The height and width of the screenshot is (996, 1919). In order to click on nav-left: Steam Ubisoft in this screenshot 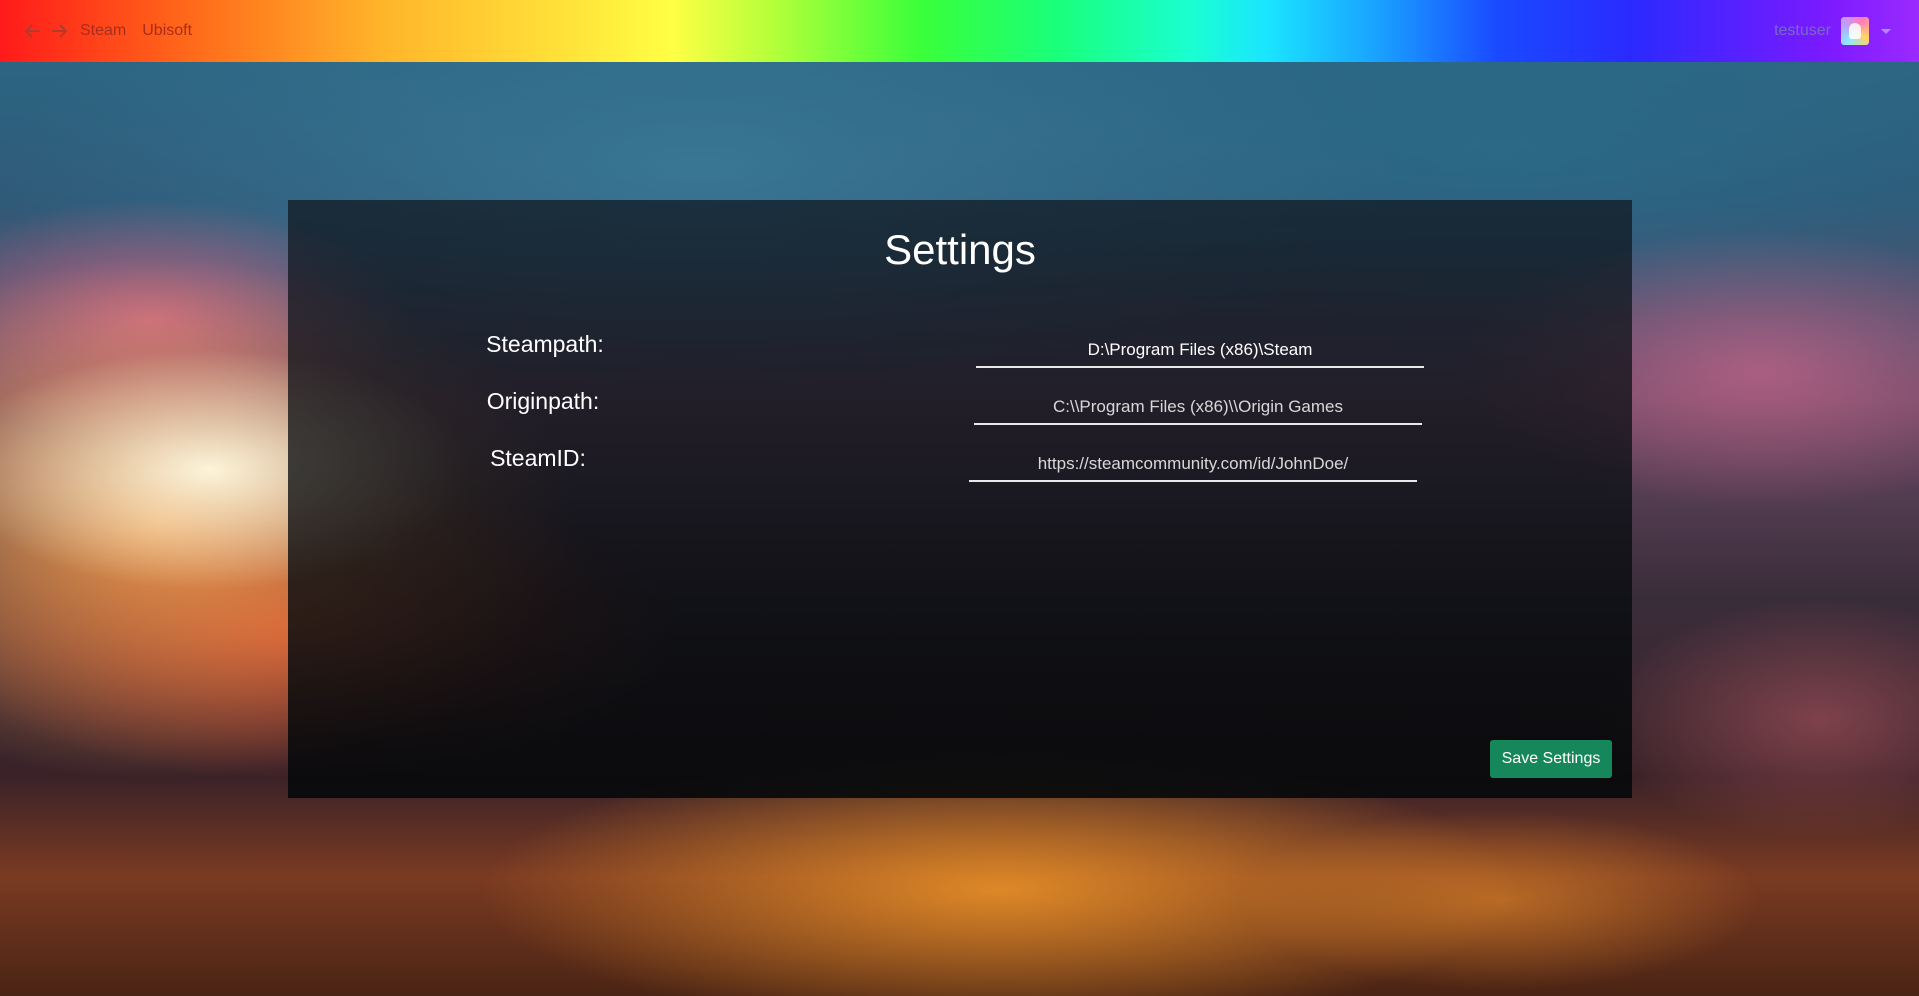, I will do `click(107, 31)`.